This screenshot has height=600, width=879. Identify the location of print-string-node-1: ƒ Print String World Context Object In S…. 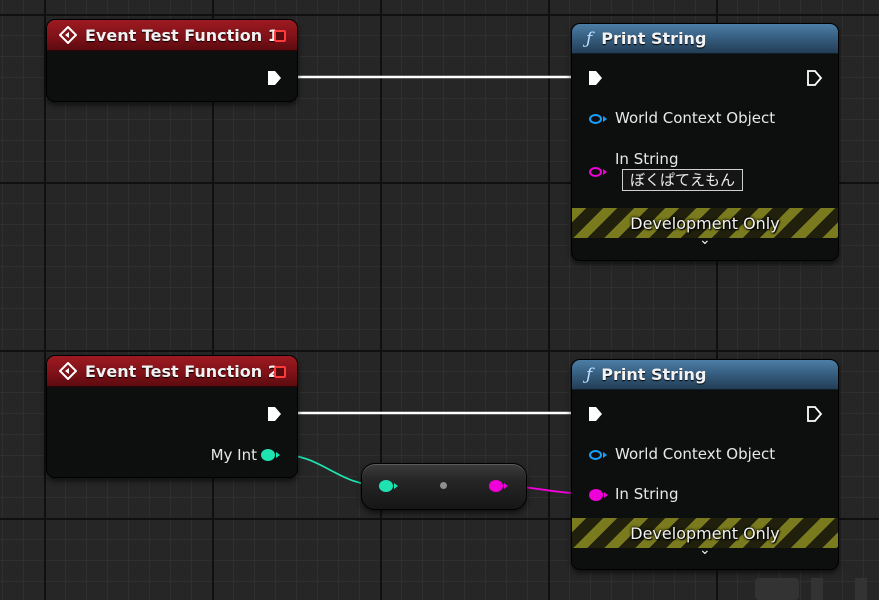
(705, 142).